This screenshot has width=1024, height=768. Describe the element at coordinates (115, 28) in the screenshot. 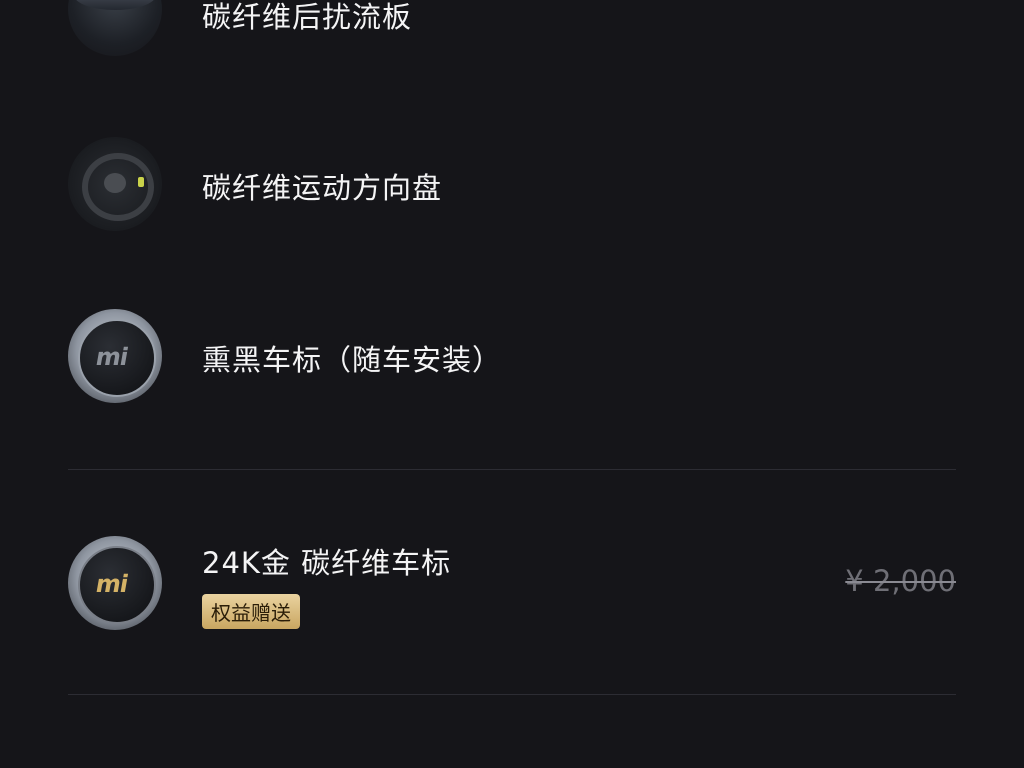

I see `rear-spoiler-image` at that location.